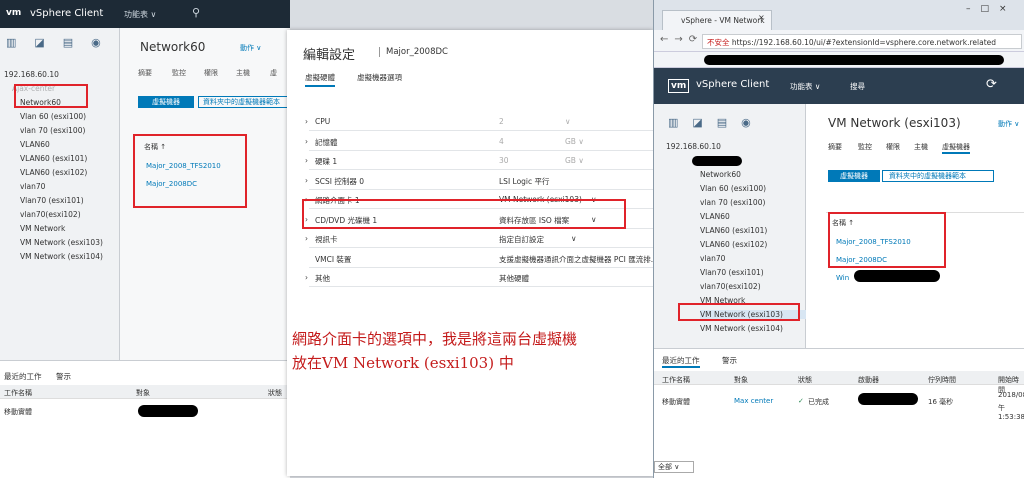 The height and width of the screenshot is (478, 1024). I want to click on hardware-row: › 視訊卡 指定自訂設定 ∨, so click(479, 238).